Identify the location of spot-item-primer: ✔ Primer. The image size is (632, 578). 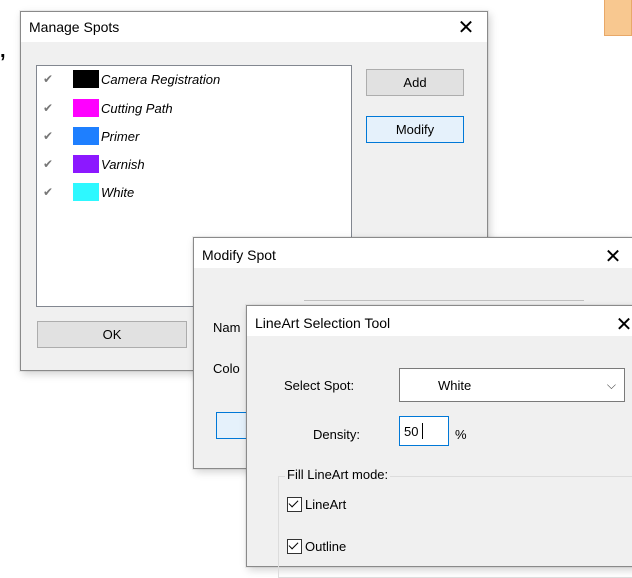
(91, 136).